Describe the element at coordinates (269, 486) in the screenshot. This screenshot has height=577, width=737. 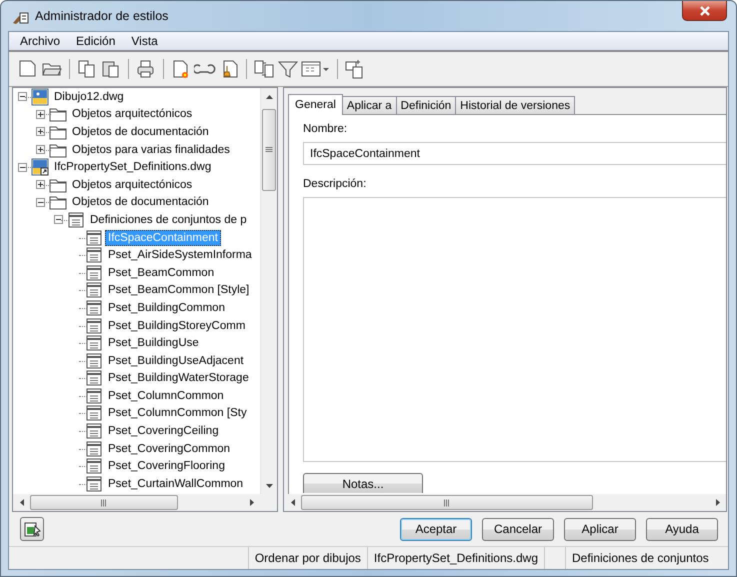
I see `scroll-down-icon` at that location.